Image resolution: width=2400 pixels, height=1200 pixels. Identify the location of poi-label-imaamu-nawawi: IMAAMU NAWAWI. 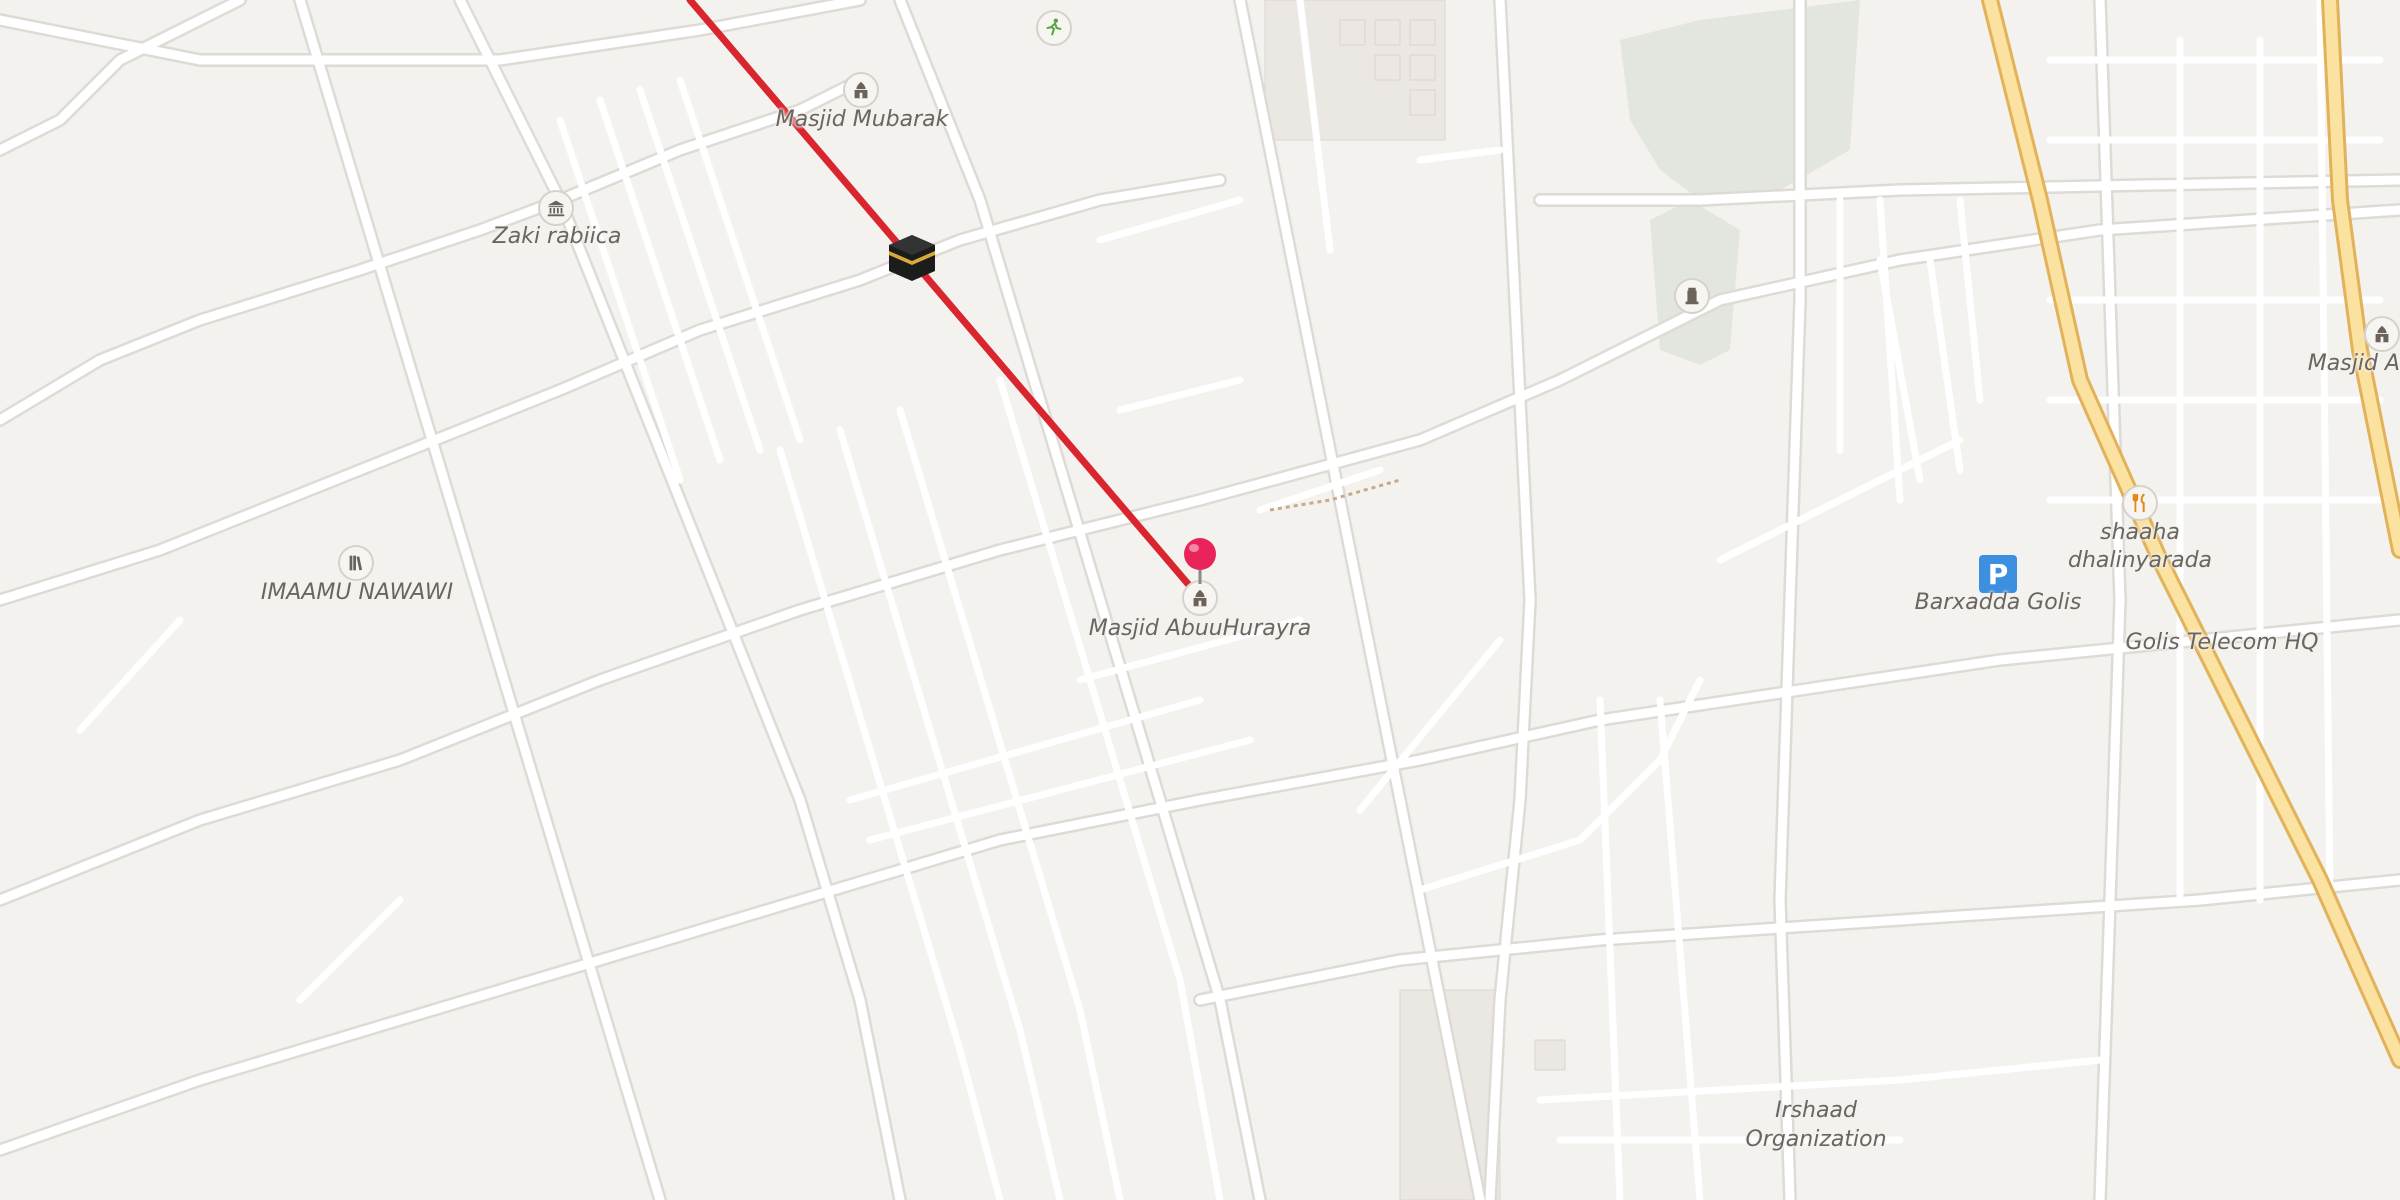
(357, 592).